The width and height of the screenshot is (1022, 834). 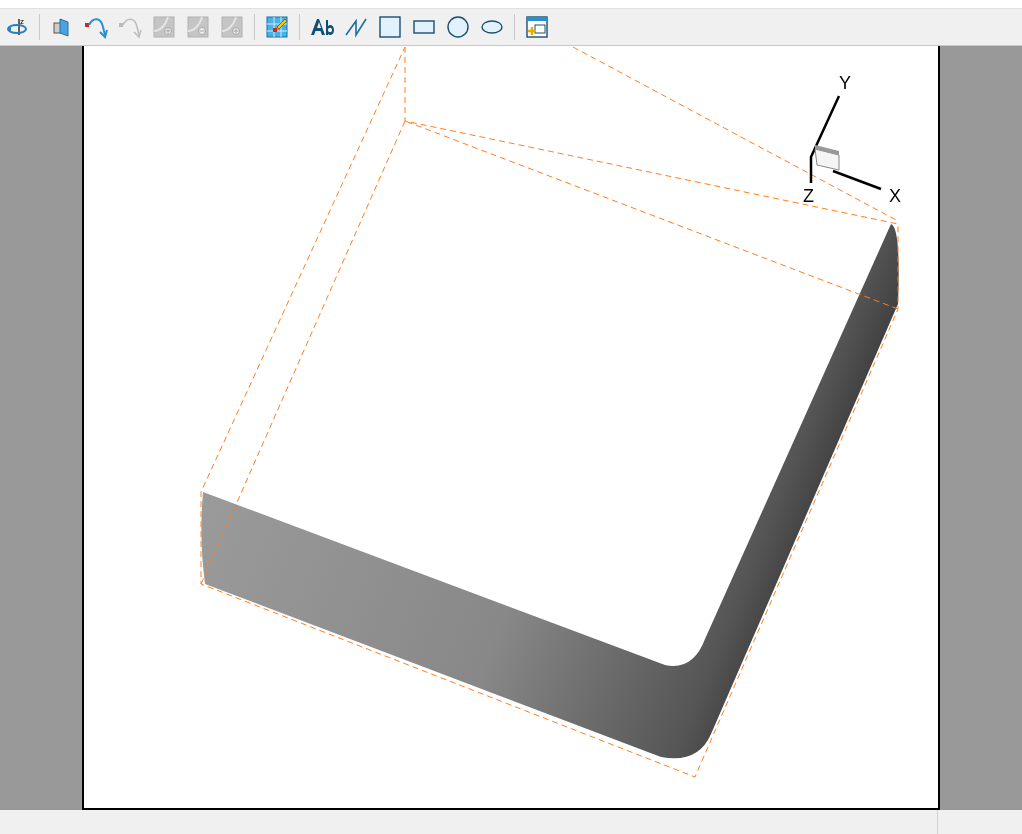 What do you see at coordinates (895, 196) in the screenshot?
I see `x-axis-label: X` at bounding box center [895, 196].